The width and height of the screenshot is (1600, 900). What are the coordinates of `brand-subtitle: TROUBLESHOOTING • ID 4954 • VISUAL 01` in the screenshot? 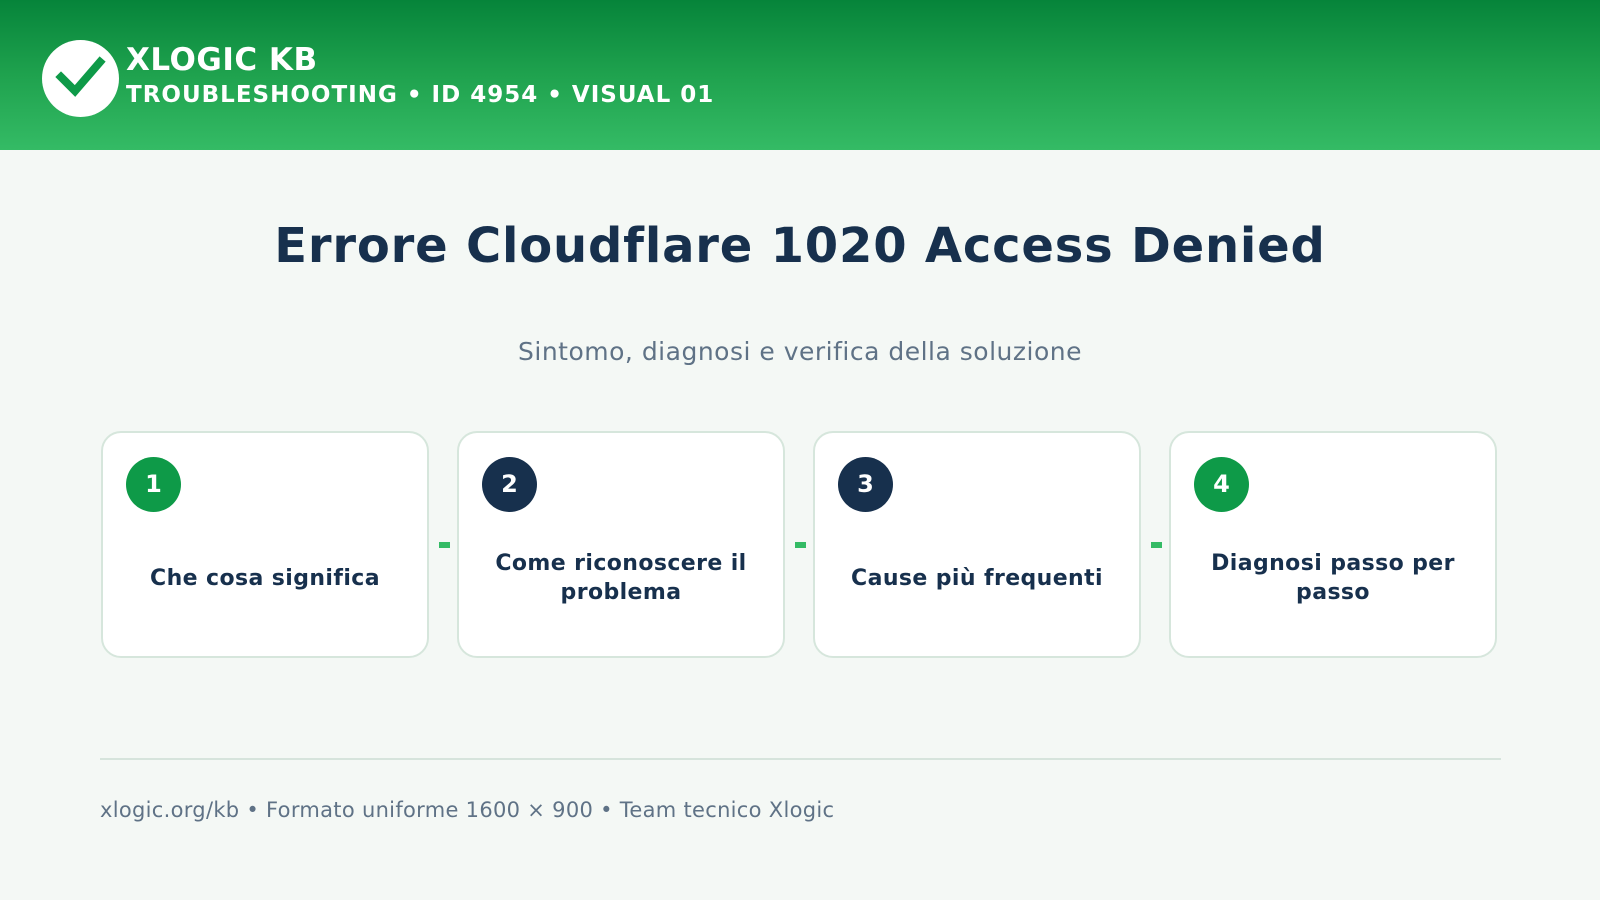 It's located at (420, 95).